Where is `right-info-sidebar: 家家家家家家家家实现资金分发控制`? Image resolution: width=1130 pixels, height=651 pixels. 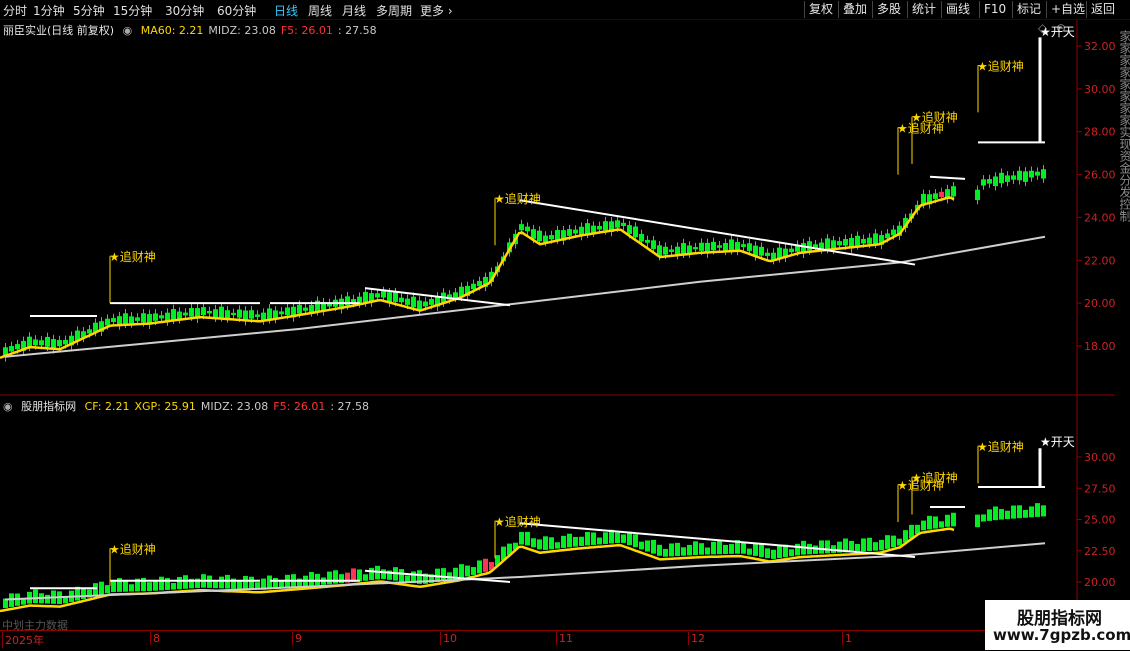
right-info-sidebar: 家家家家家家家家实现资金分发控制 is located at coordinates (1122, 325).